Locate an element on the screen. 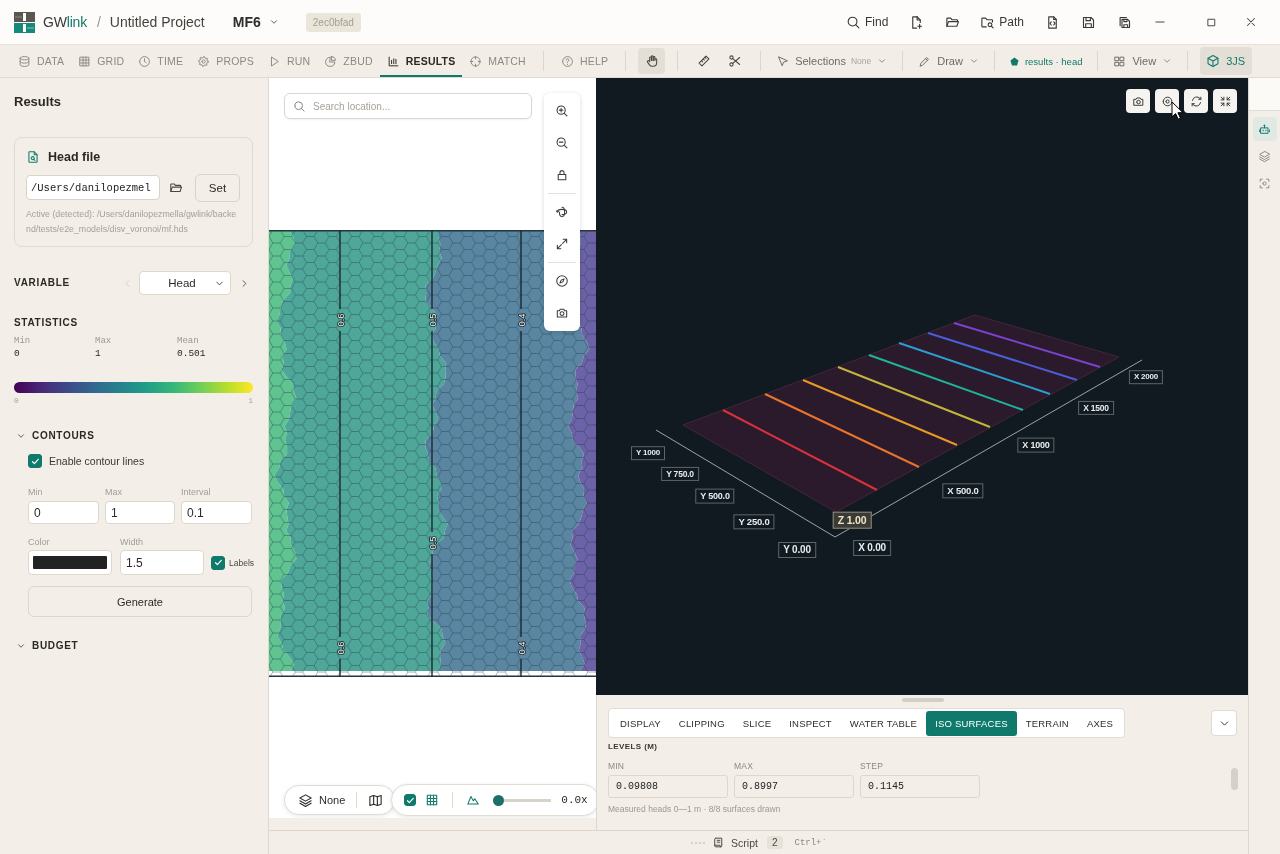  drag-handle is located at coordinates (922, 700).